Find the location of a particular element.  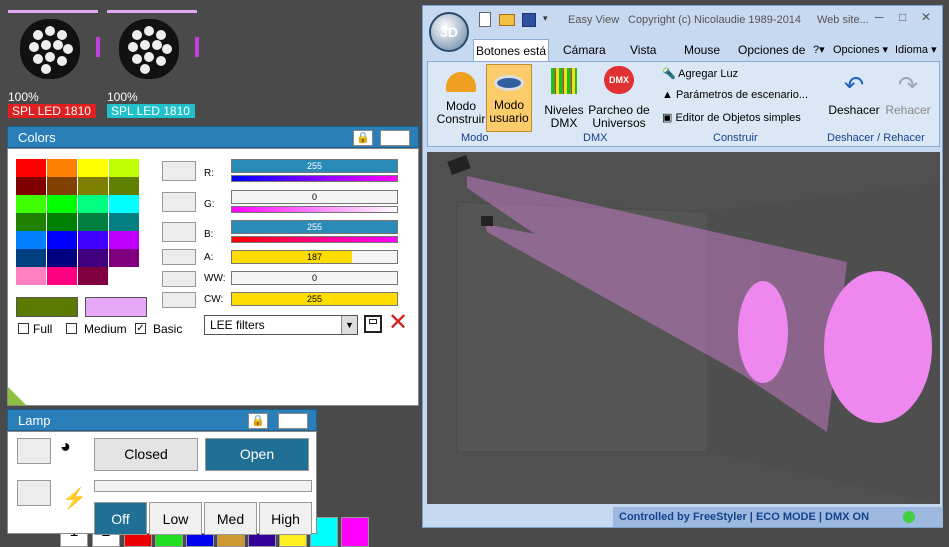

fixture-1: 100% SPL LED 1810 is located at coordinates (54, 66).